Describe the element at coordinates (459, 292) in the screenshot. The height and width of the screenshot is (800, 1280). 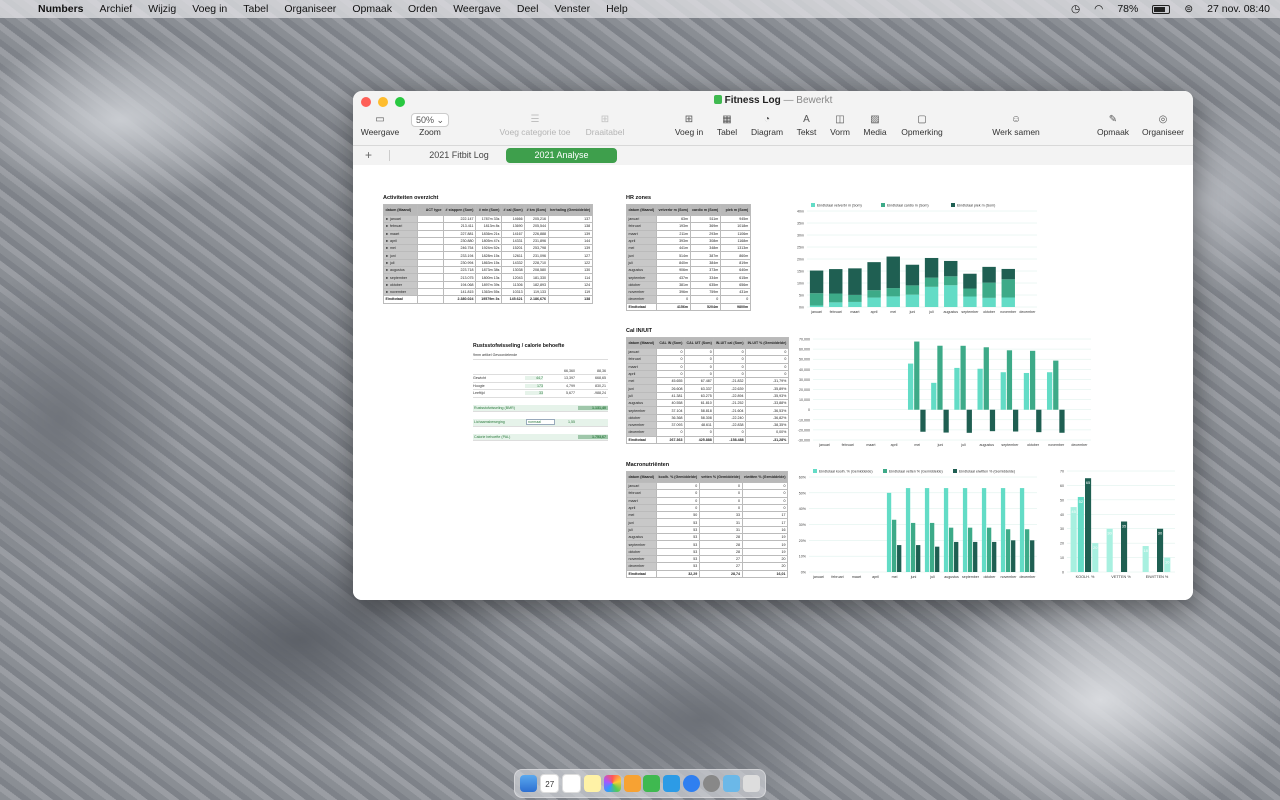
I see `table-cell: 141.815` at that location.